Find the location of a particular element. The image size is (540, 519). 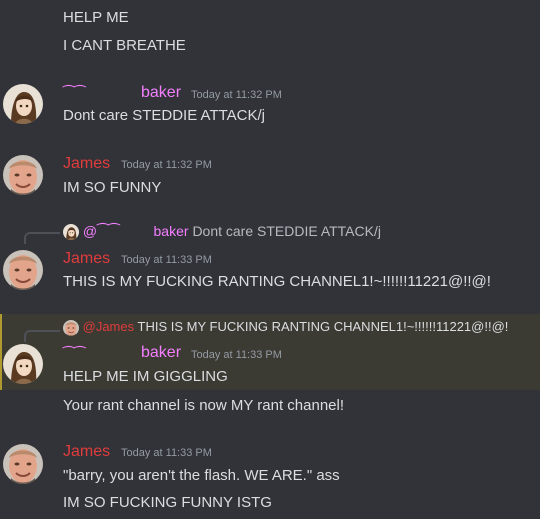

baker-mini-avatar is located at coordinates (71, 232).